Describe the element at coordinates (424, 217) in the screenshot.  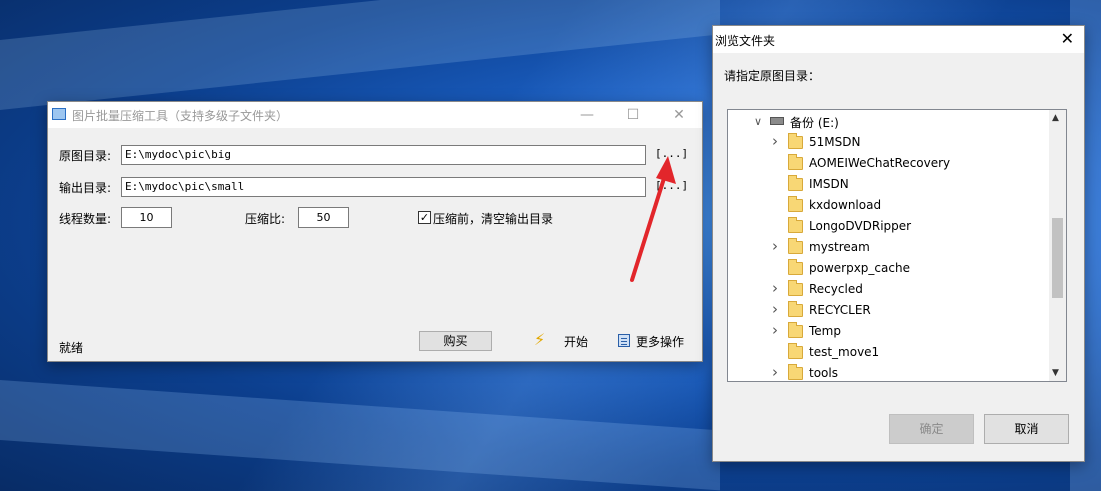
I see `clear-output-checkbox: ✓` at that location.